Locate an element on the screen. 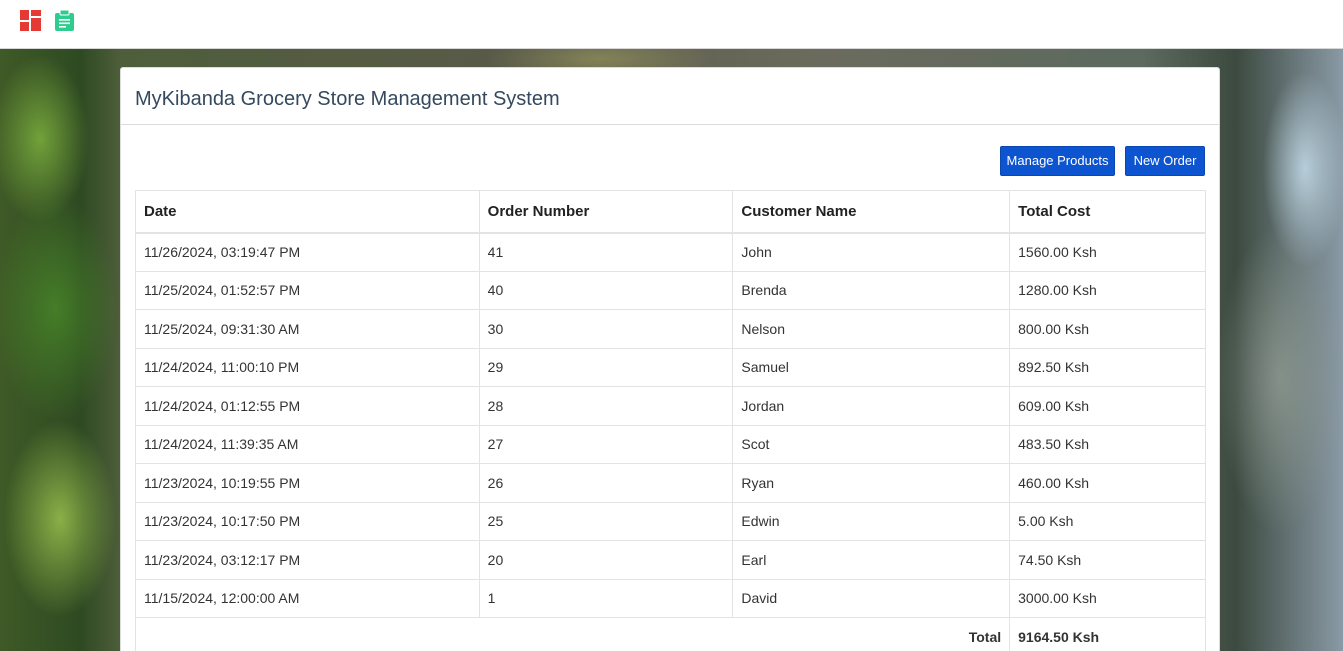 The height and width of the screenshot is (651, 1343). order-date-cell: 11/23/2024, 03:12:17 PM is located at coordinates (307, 560).